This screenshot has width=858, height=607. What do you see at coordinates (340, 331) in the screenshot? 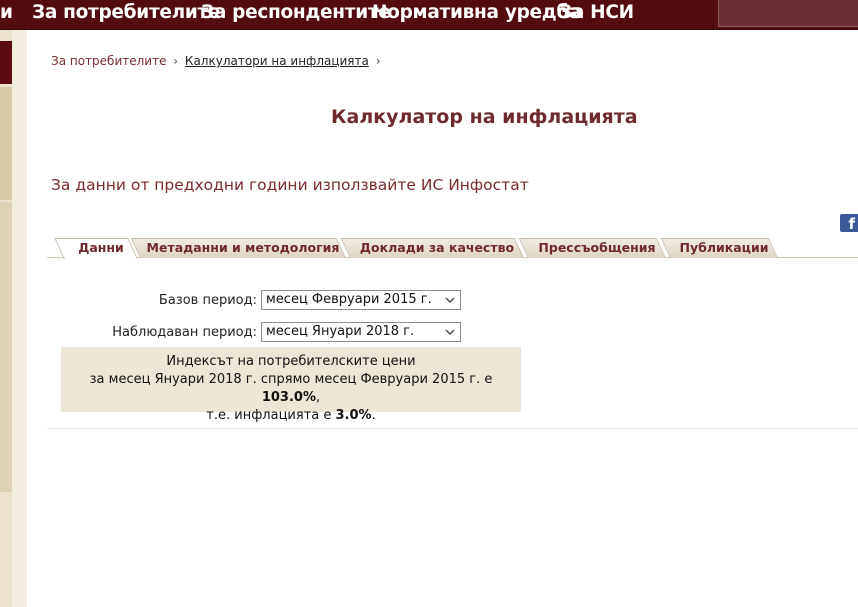
I see `observed-period-value: месец Януари 2018 г.` at bounding box center [340, 331].